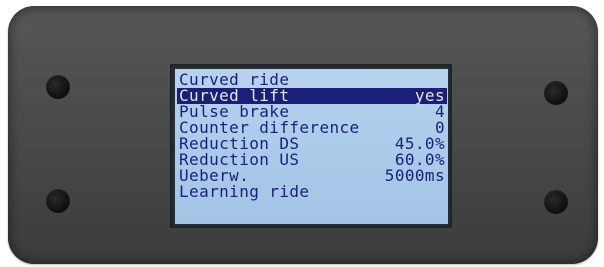  Describe the element at coordinates (556, 202) in the screenshot. I see `mounting-hole-bottom-right` at that location.